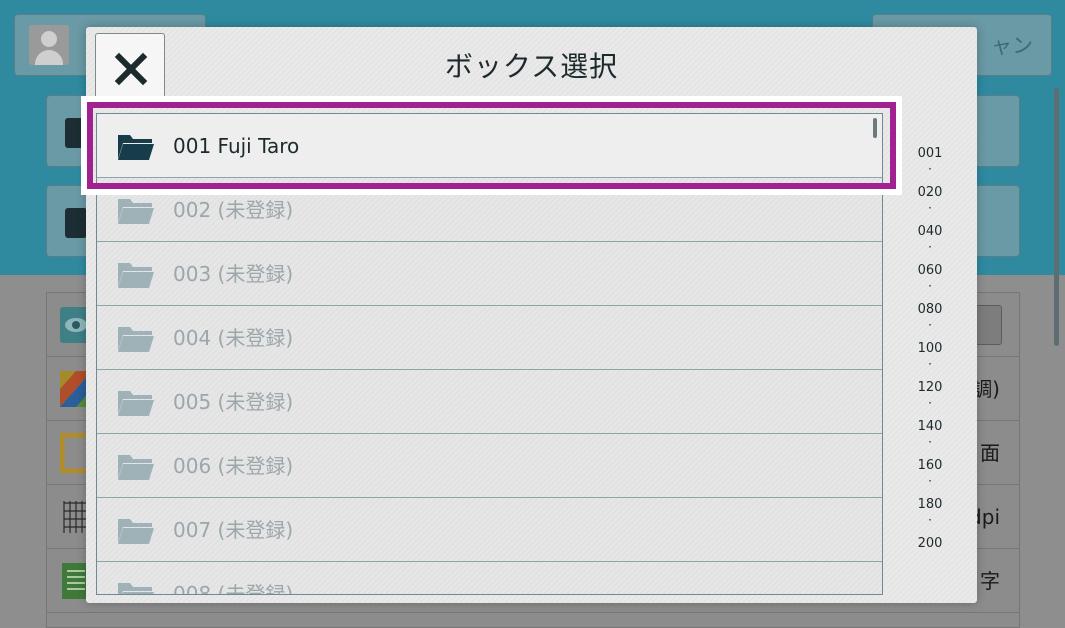  I want to click on avatar-icon, so click(49, 45).